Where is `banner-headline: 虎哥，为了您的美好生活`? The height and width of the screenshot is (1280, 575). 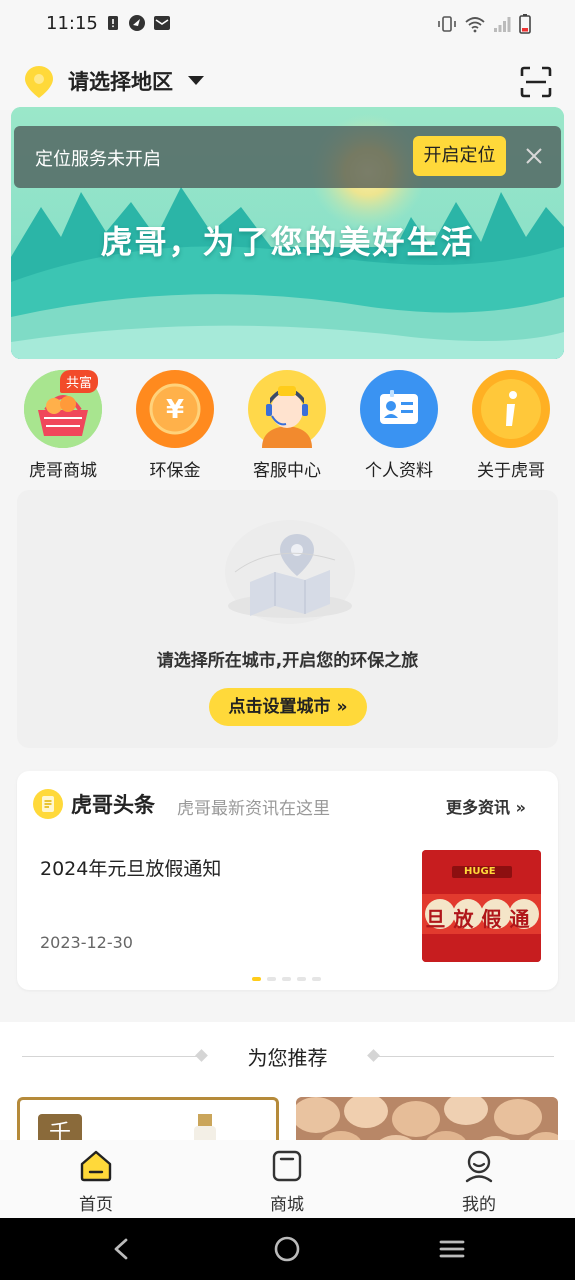
banner-headline: 虎哥，为了您的美好生活 is located at coordinates (287, 242).